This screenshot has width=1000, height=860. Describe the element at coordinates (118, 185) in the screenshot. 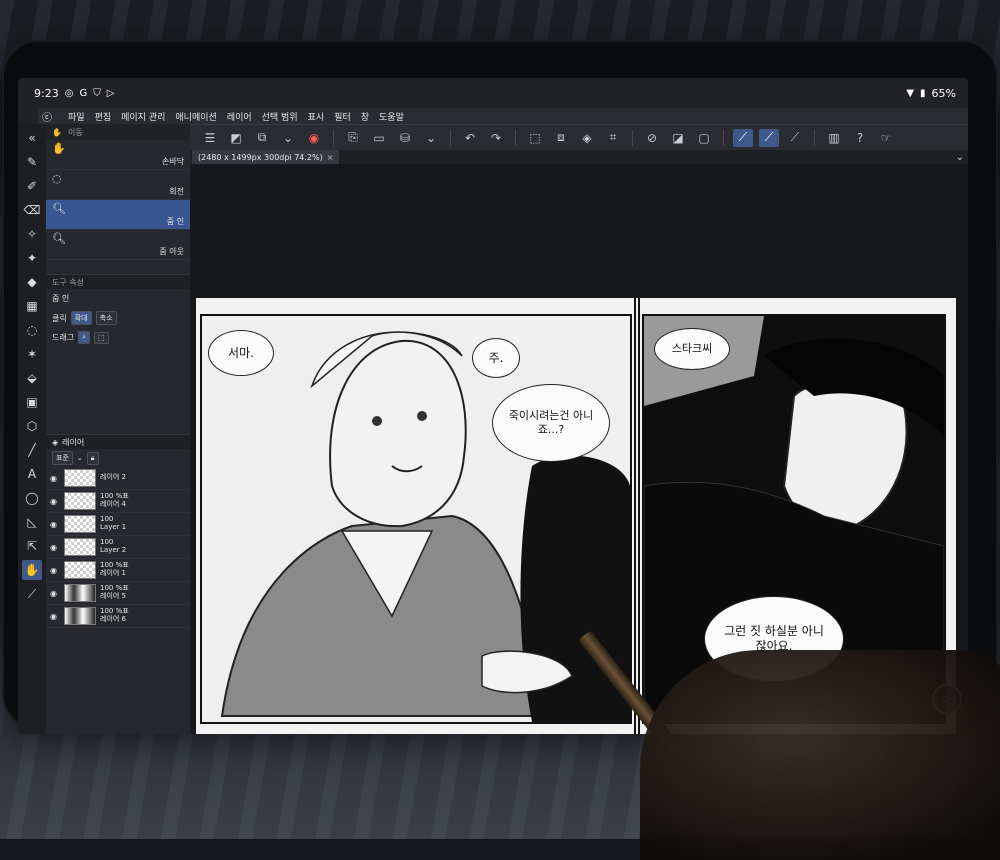

I see `subtool-rotate: ◌ 회전` at that location.